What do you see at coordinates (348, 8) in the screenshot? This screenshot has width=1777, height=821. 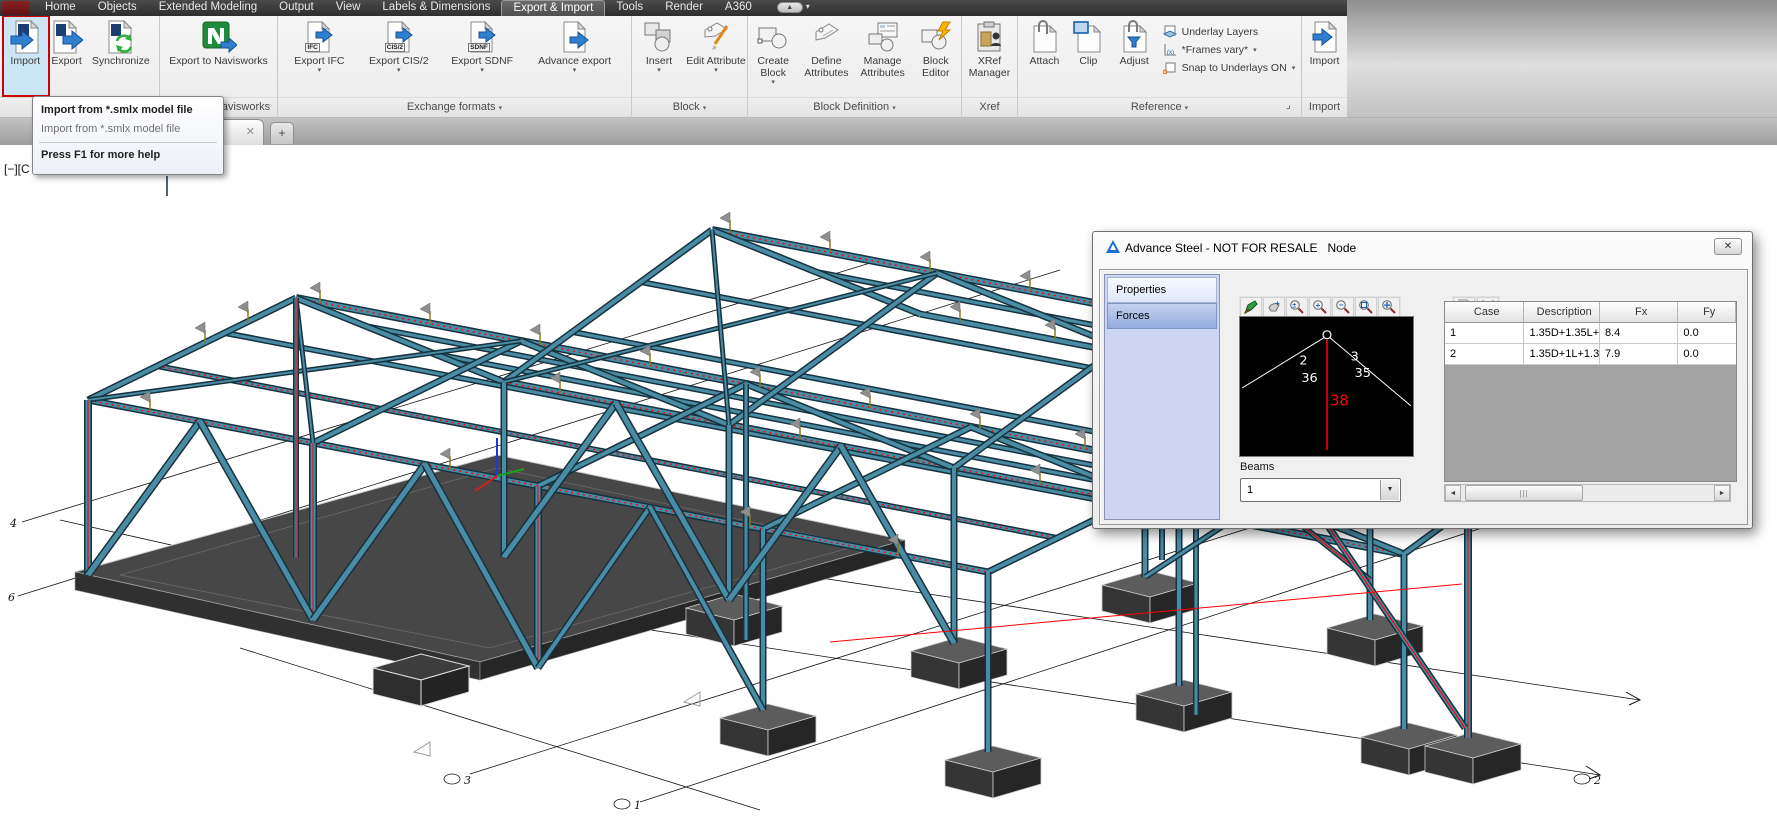 I see `menu-tab-view: View` at bounding box center [348, 8].